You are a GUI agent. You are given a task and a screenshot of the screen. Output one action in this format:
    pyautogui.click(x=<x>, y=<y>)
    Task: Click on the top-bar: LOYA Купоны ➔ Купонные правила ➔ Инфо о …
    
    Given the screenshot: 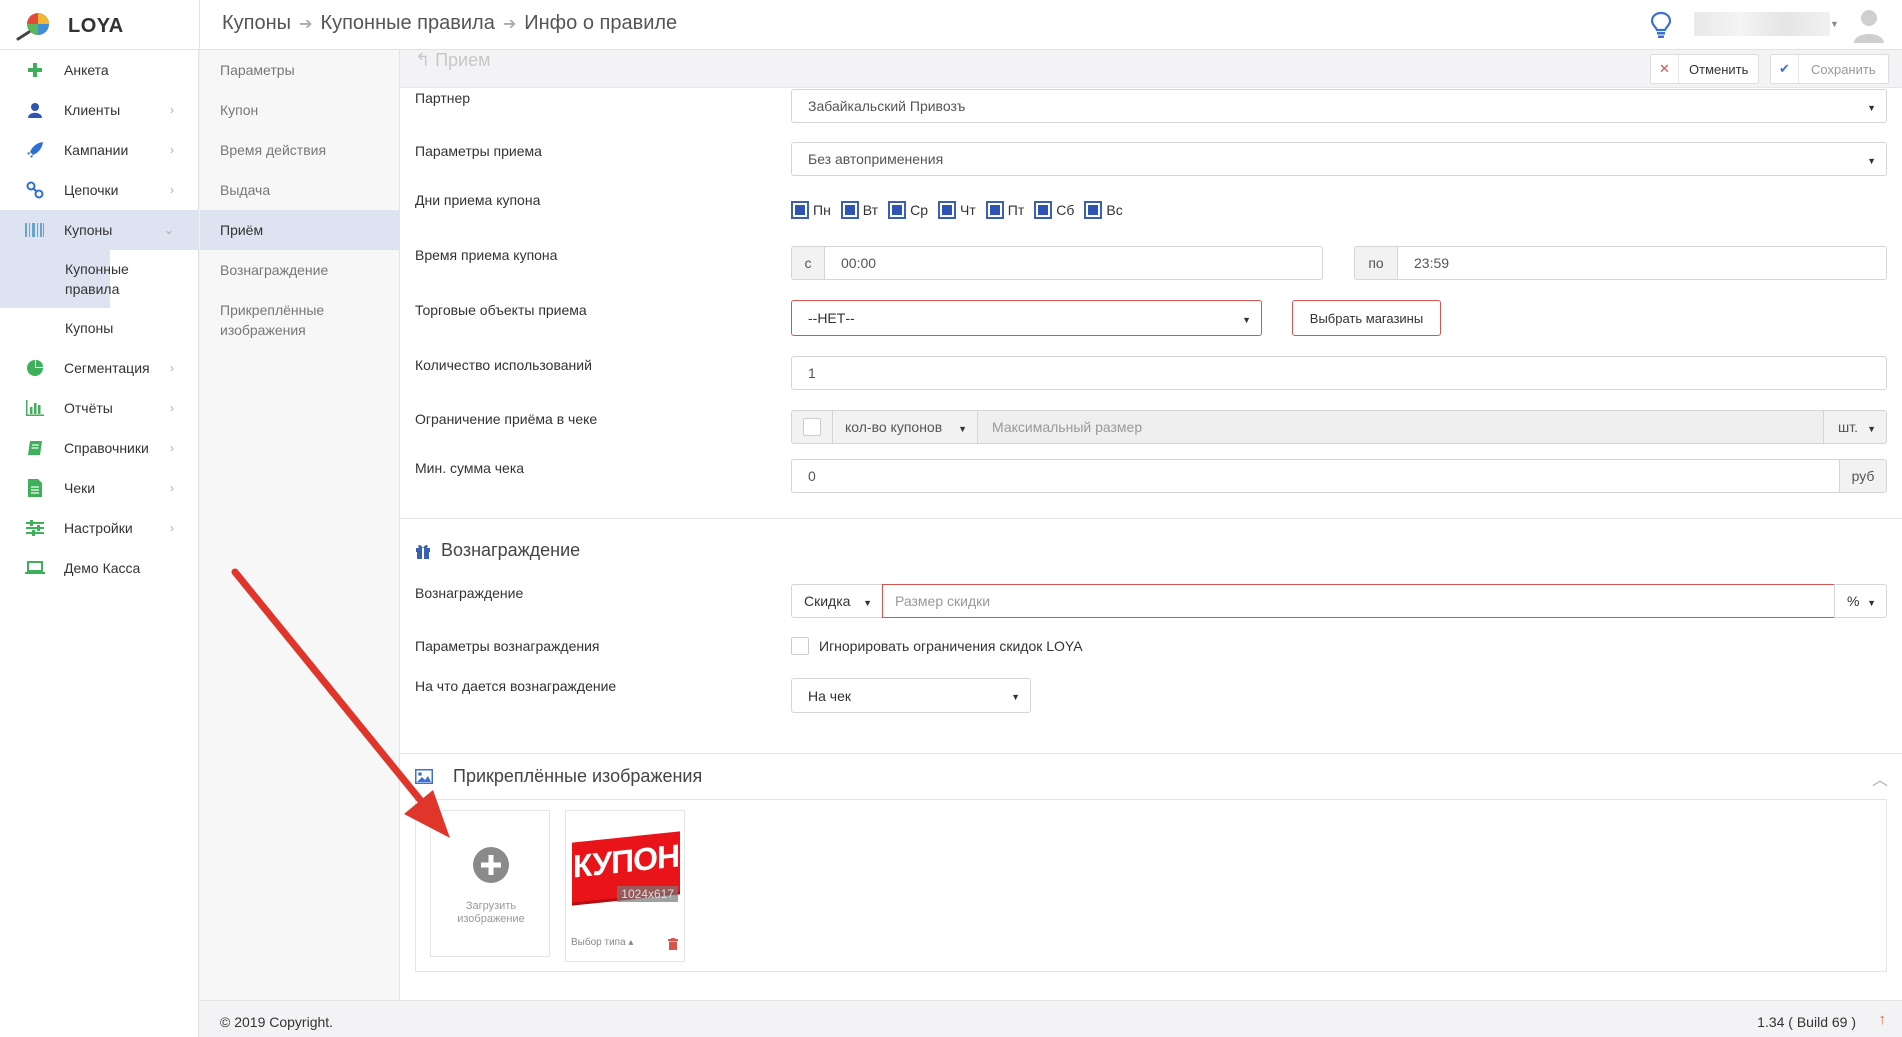 What is the action you would take?
    pyautogui.click(x=951, y=25)
    